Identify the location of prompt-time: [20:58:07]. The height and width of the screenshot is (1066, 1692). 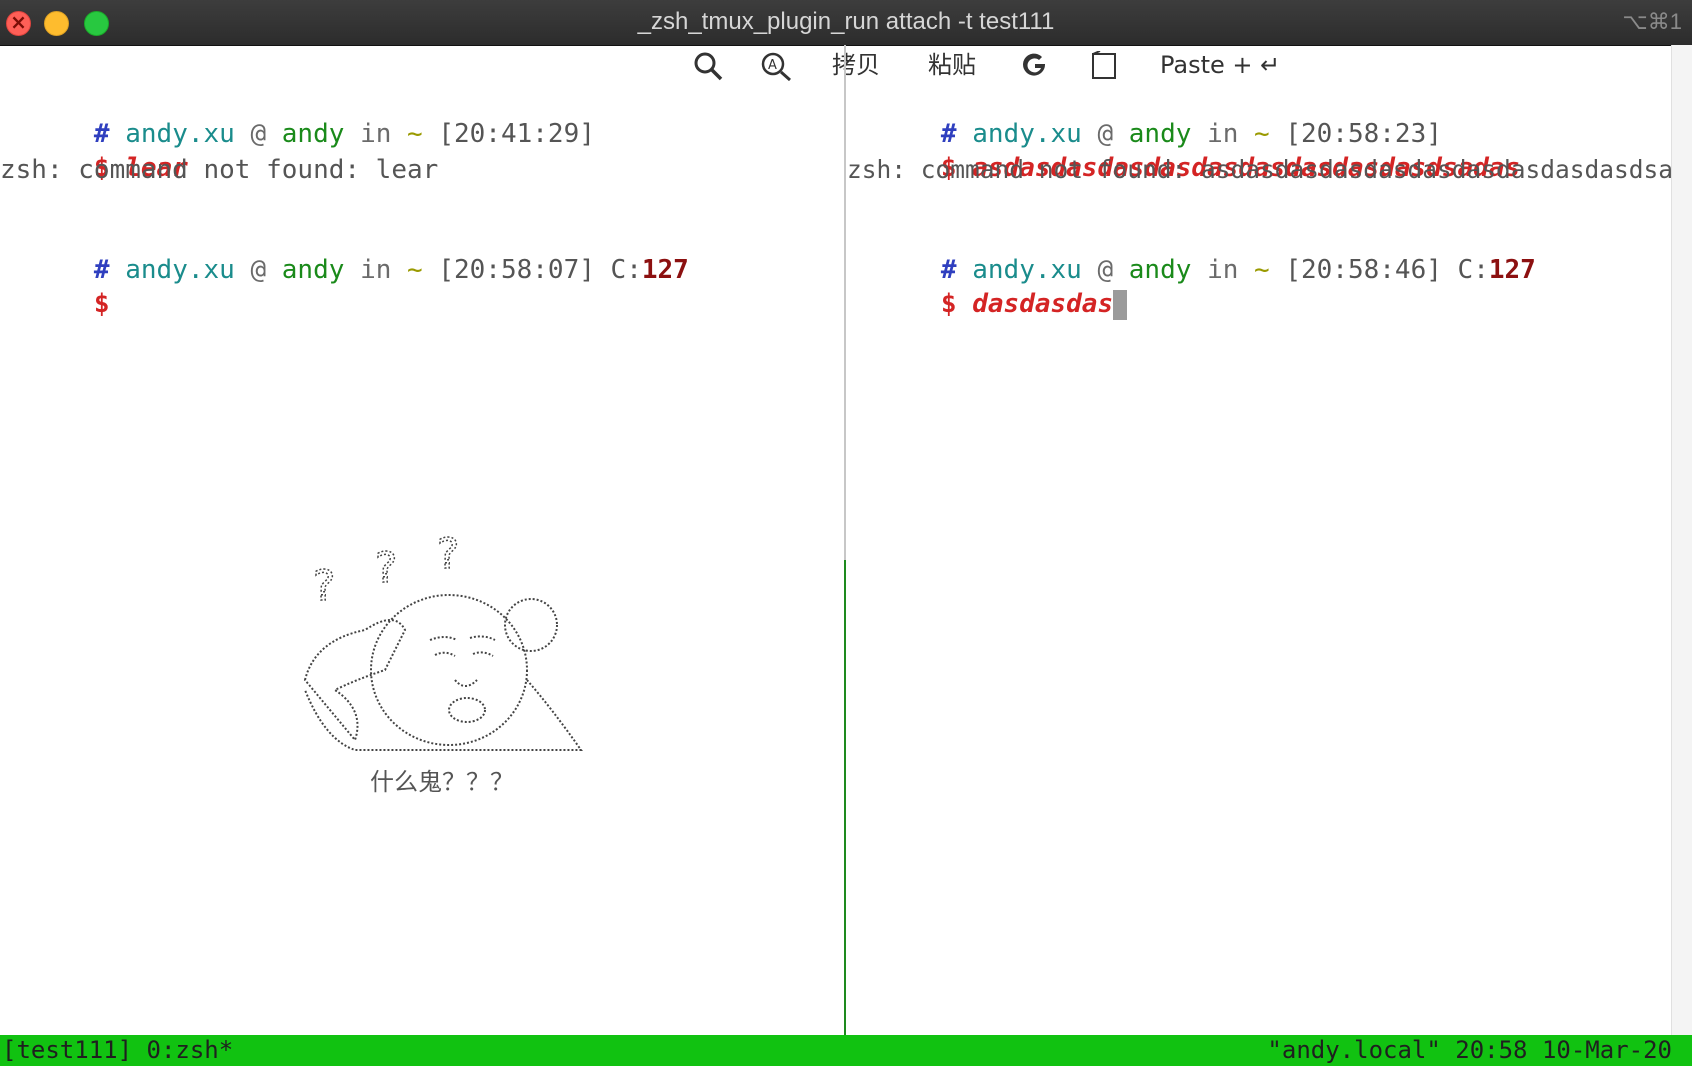
(516, 270).